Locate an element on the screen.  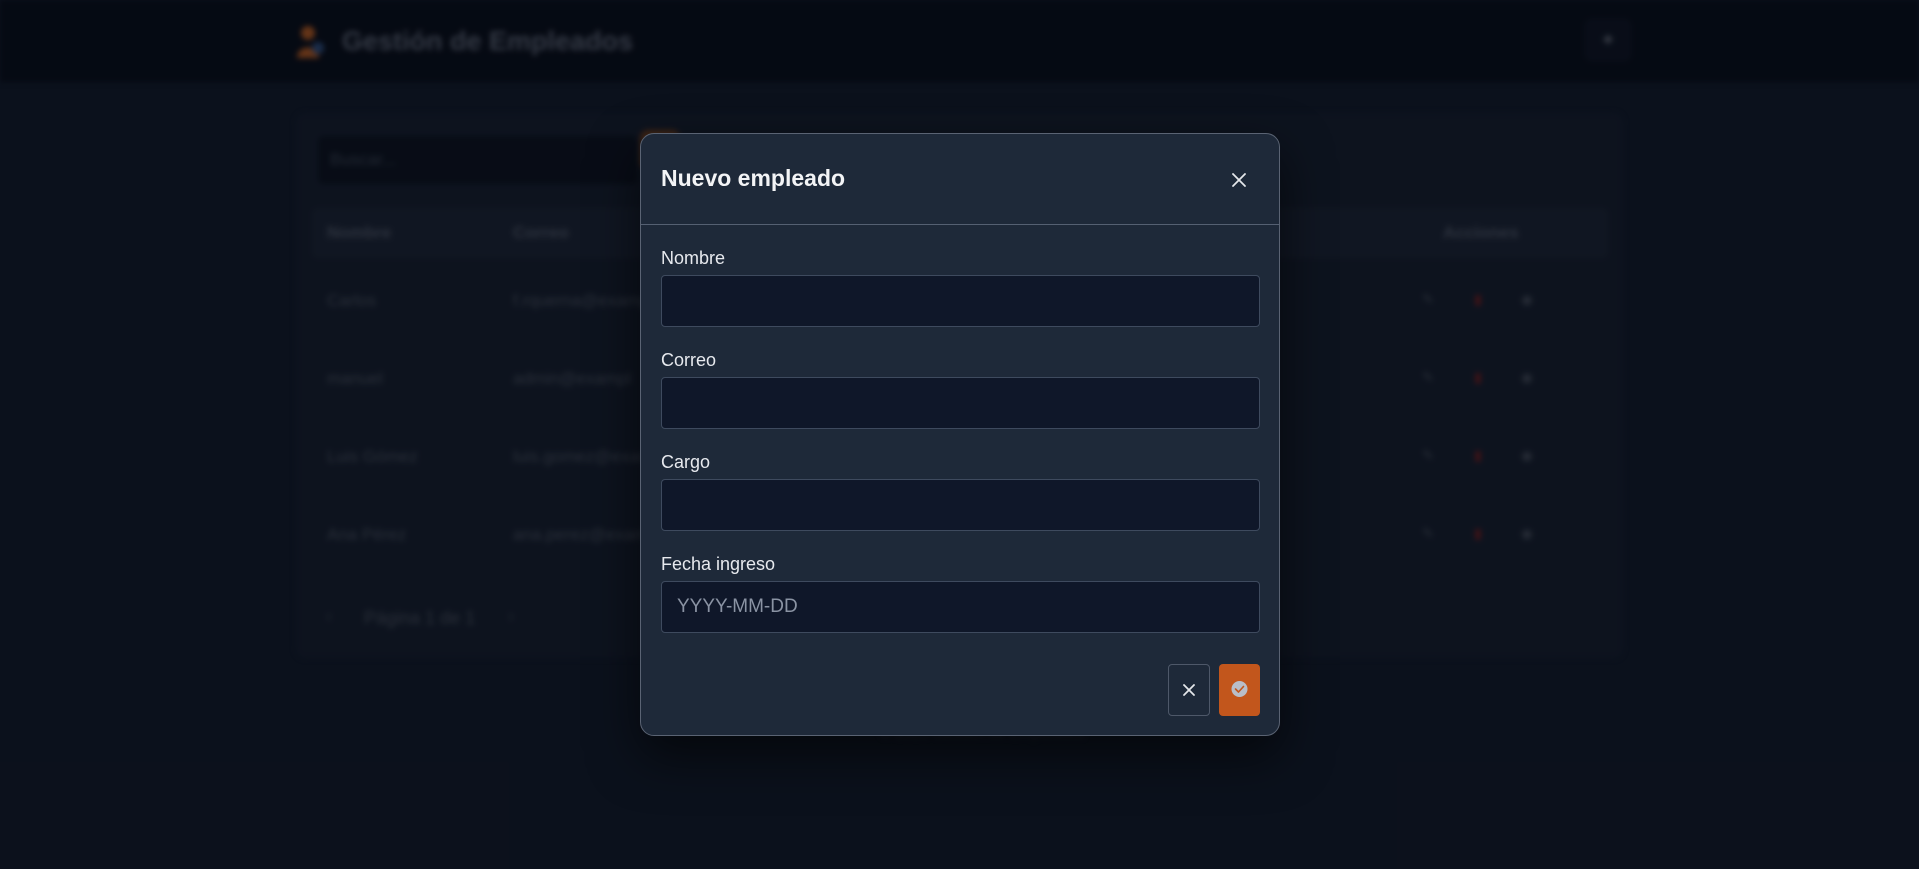
dialog-divider is located at coordinates (960, 224).